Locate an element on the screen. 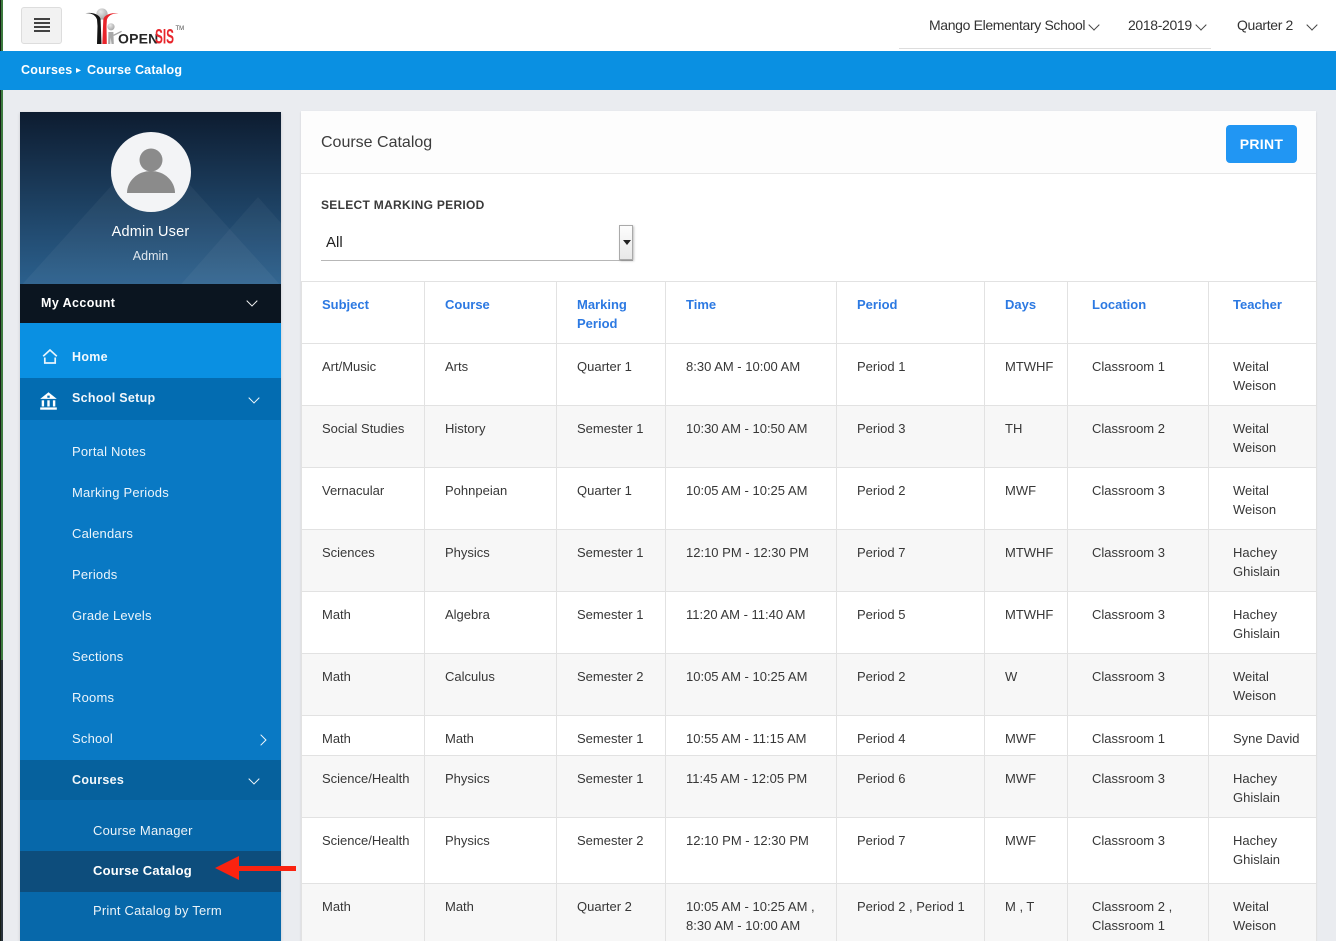 The image size is (1336, 941). svg-text: TM is located at coordinates (180, 29).